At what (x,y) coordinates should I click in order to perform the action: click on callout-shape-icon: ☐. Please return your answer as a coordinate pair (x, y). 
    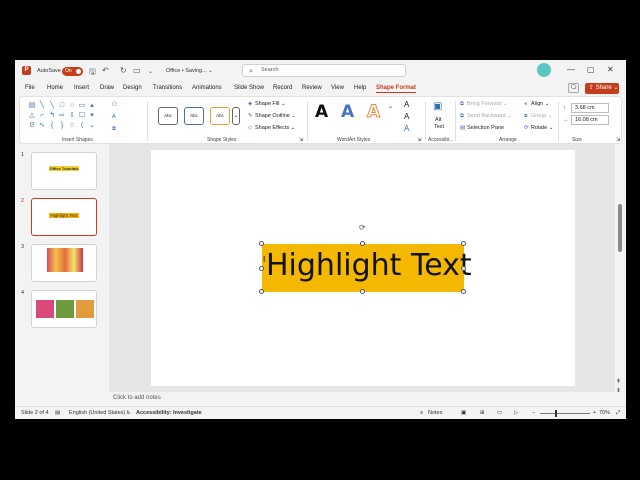
    Looking at the image, I should click on (82, 116).